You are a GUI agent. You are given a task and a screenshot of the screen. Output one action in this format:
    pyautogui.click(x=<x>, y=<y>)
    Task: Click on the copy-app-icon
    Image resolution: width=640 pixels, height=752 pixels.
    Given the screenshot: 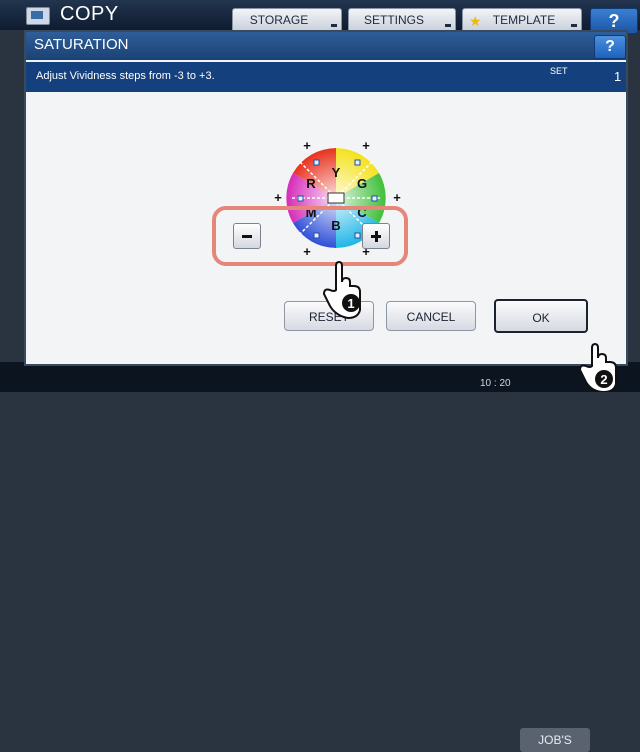 What is the action you would take?
    pyautogui.click(x=38, y=16)
    